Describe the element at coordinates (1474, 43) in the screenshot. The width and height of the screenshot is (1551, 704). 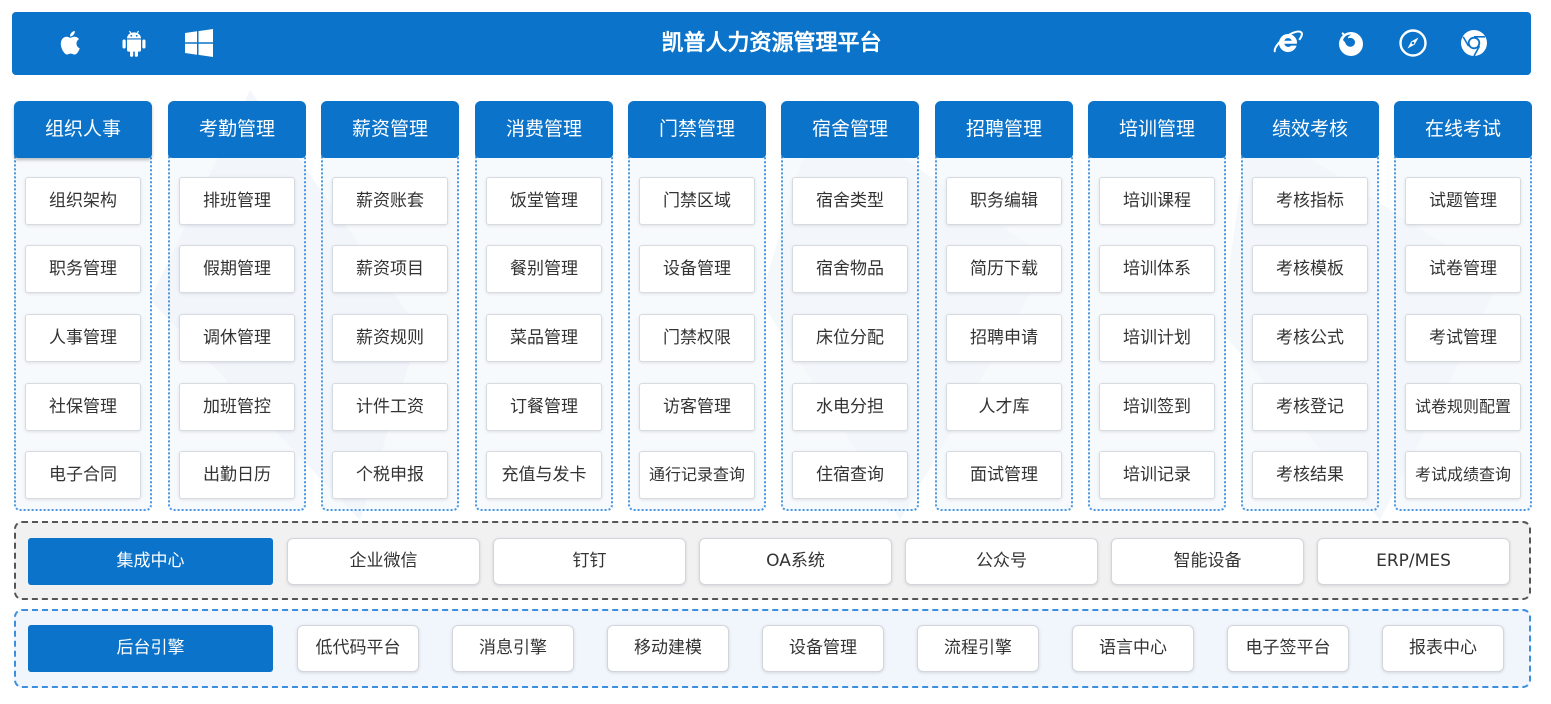
I see `chrome-icon` at that location.